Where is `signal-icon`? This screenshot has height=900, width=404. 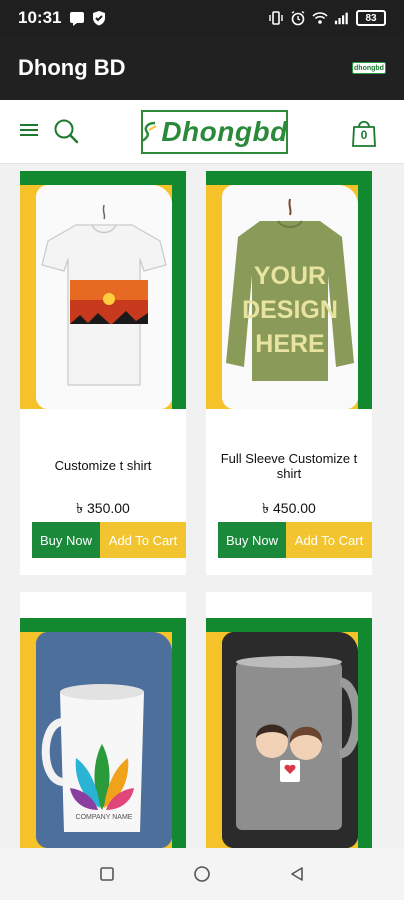
signal-icon is located at coordinates (342, 18).